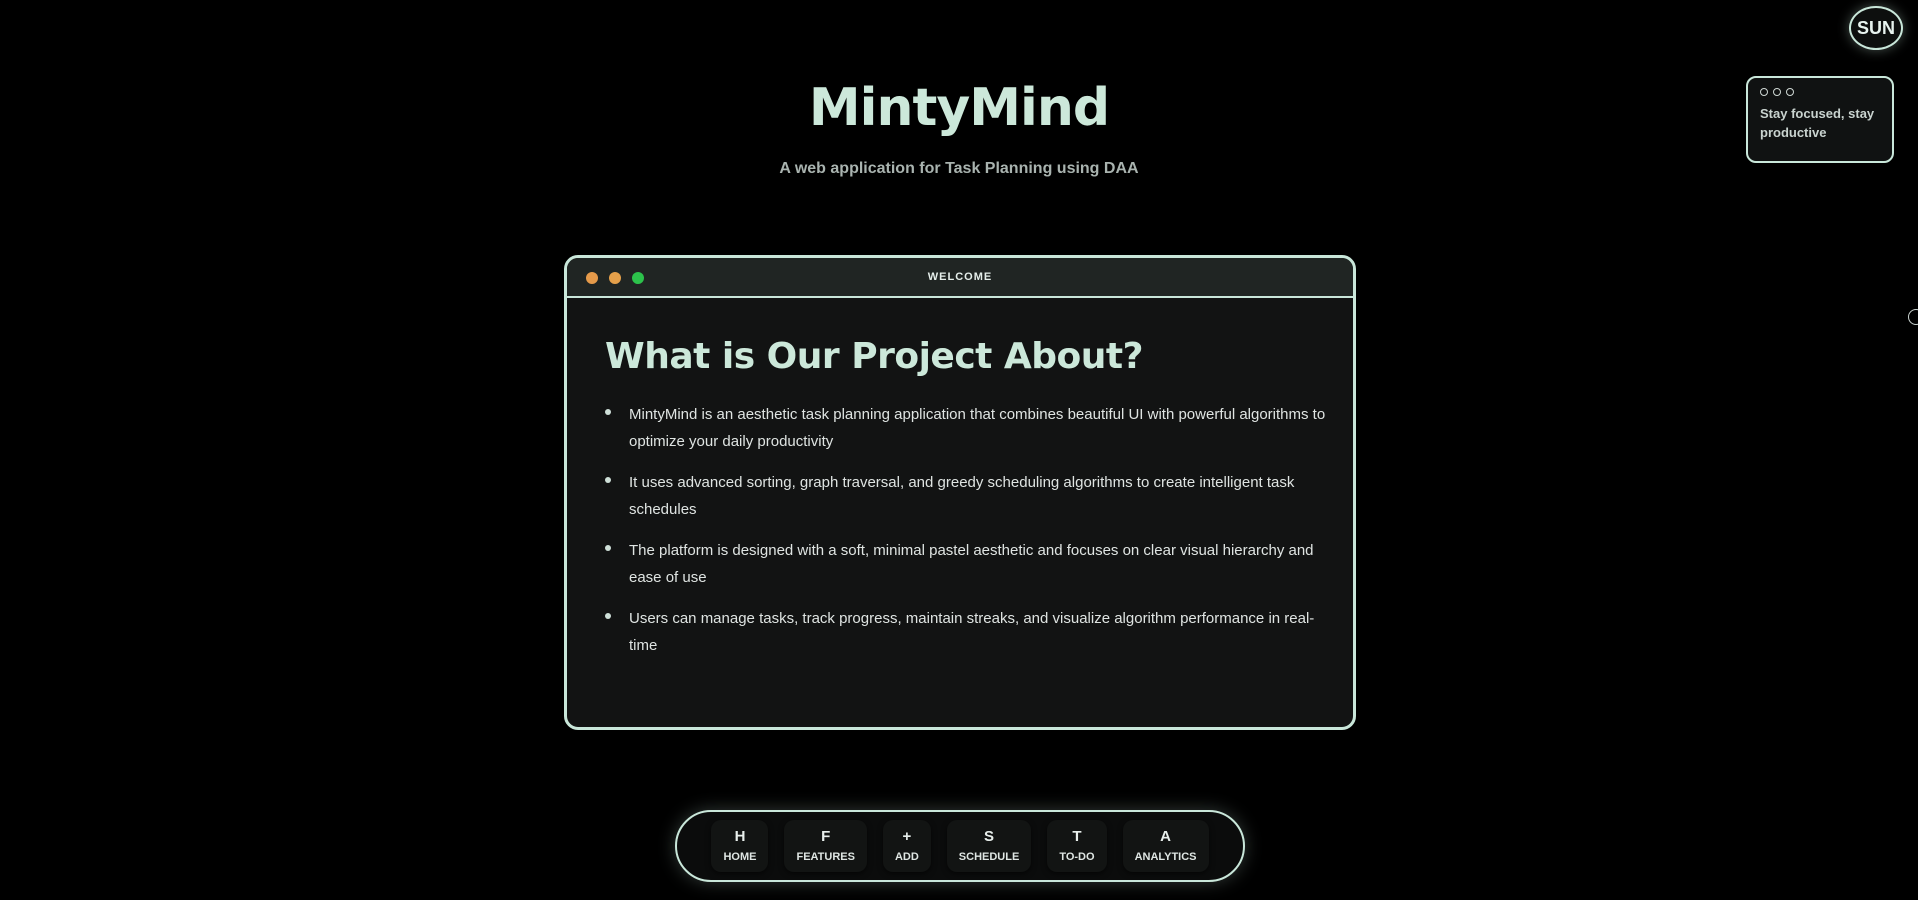  I want to click on nav-label: SCHEDULE, so click(989, 857).